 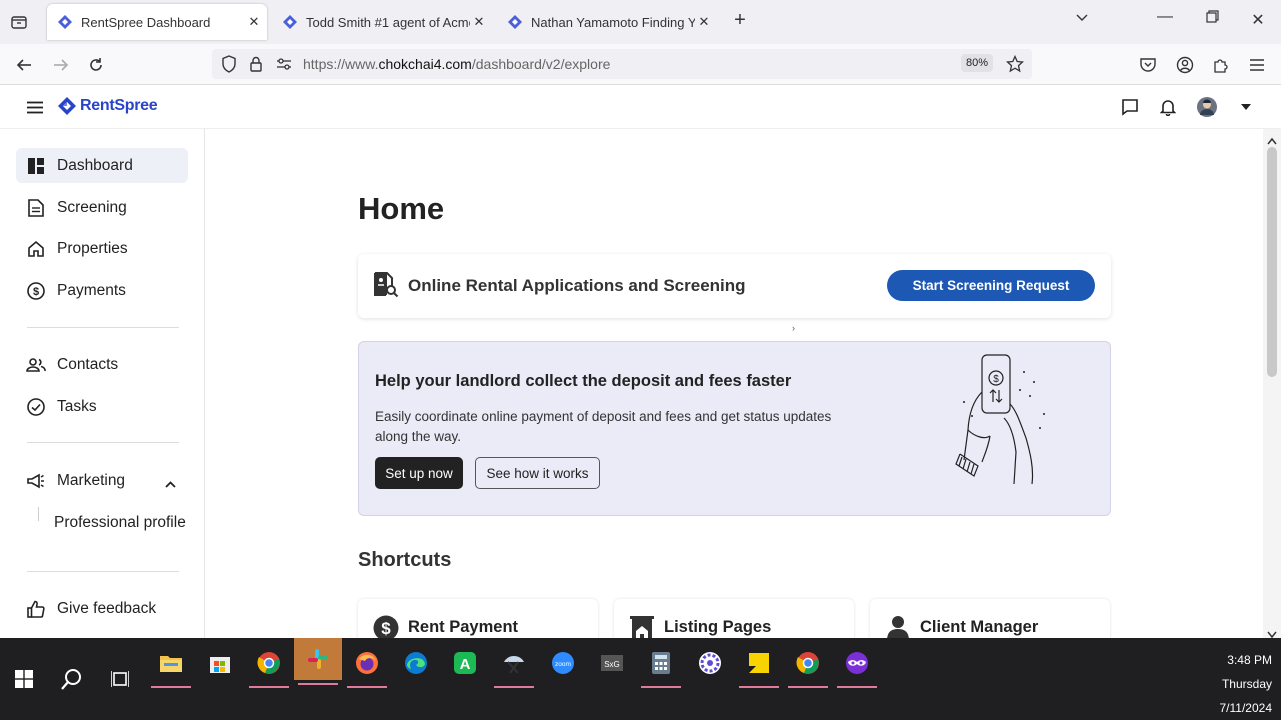 I want to click on home-icon, so click(x=36, y=249).